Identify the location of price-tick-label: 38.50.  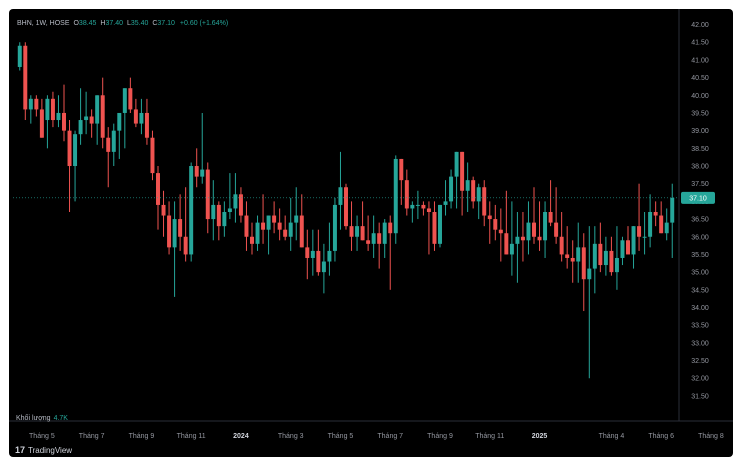
(700, 149).